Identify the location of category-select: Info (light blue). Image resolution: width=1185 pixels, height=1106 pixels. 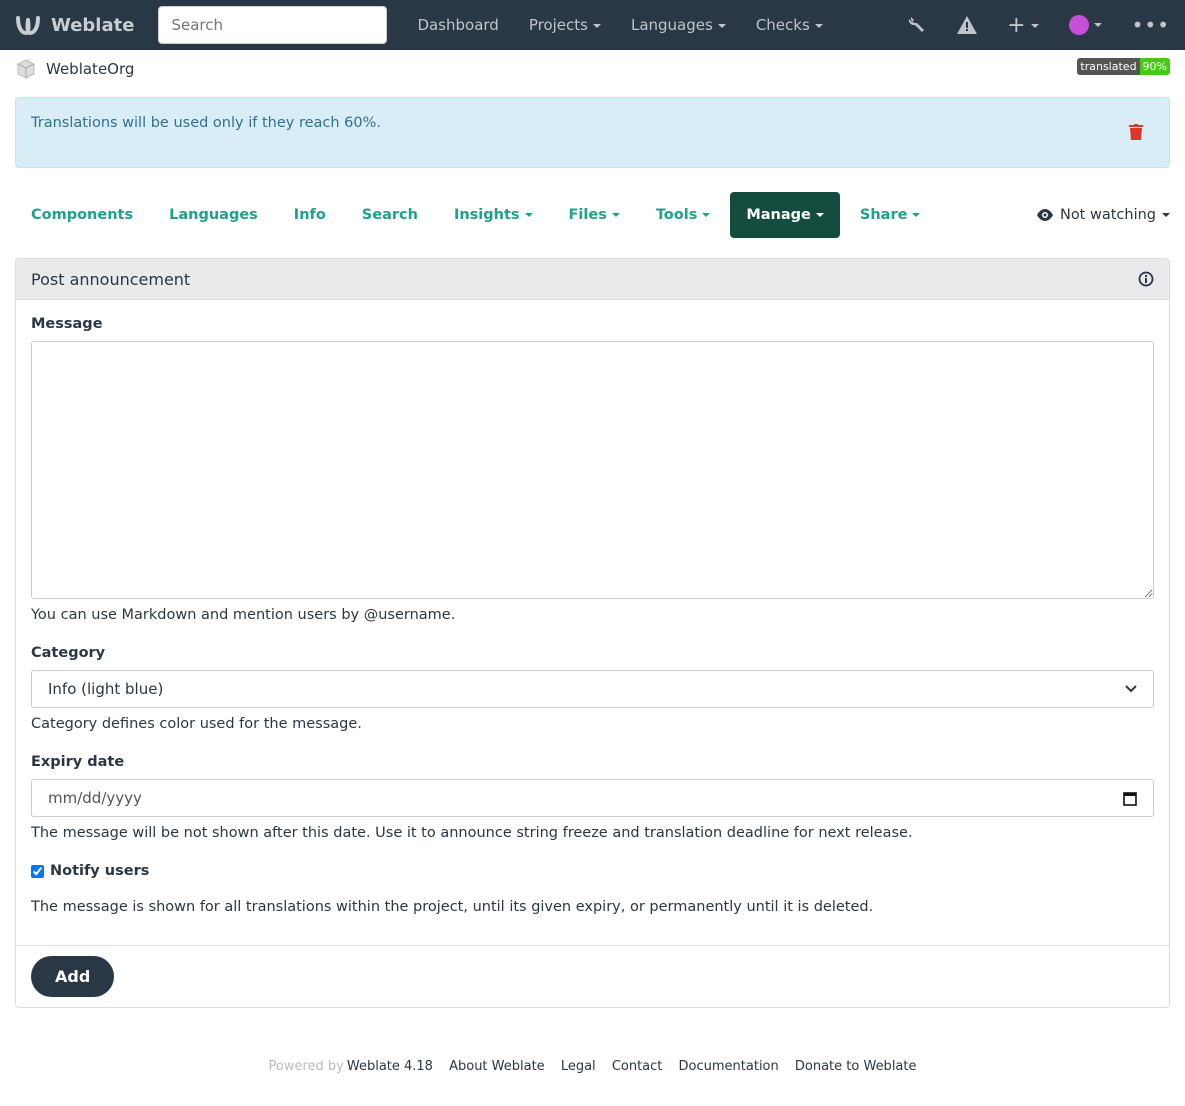
(592, 689).